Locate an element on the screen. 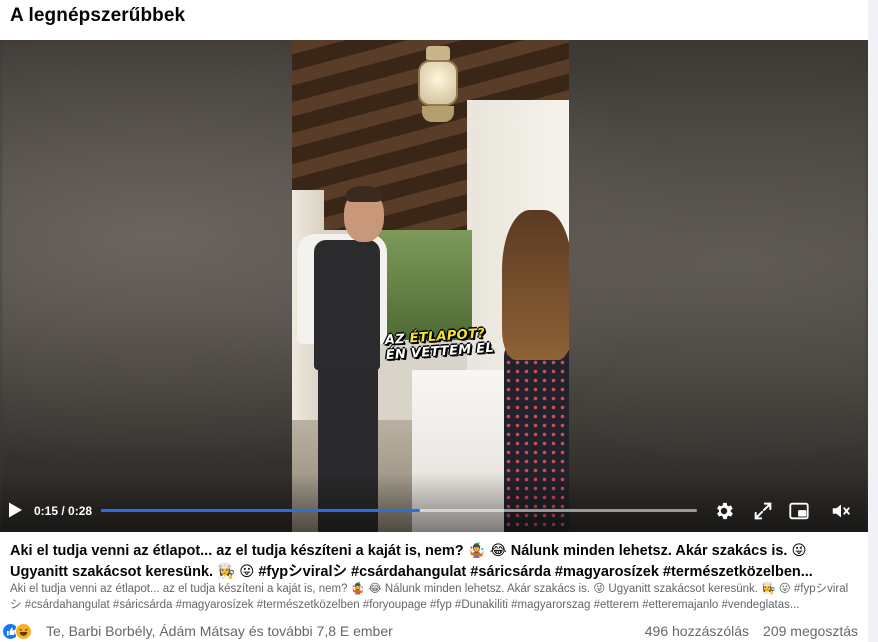 The width and height of the screenshot is (878, 642). lantern is located at coordinates (438, 85).